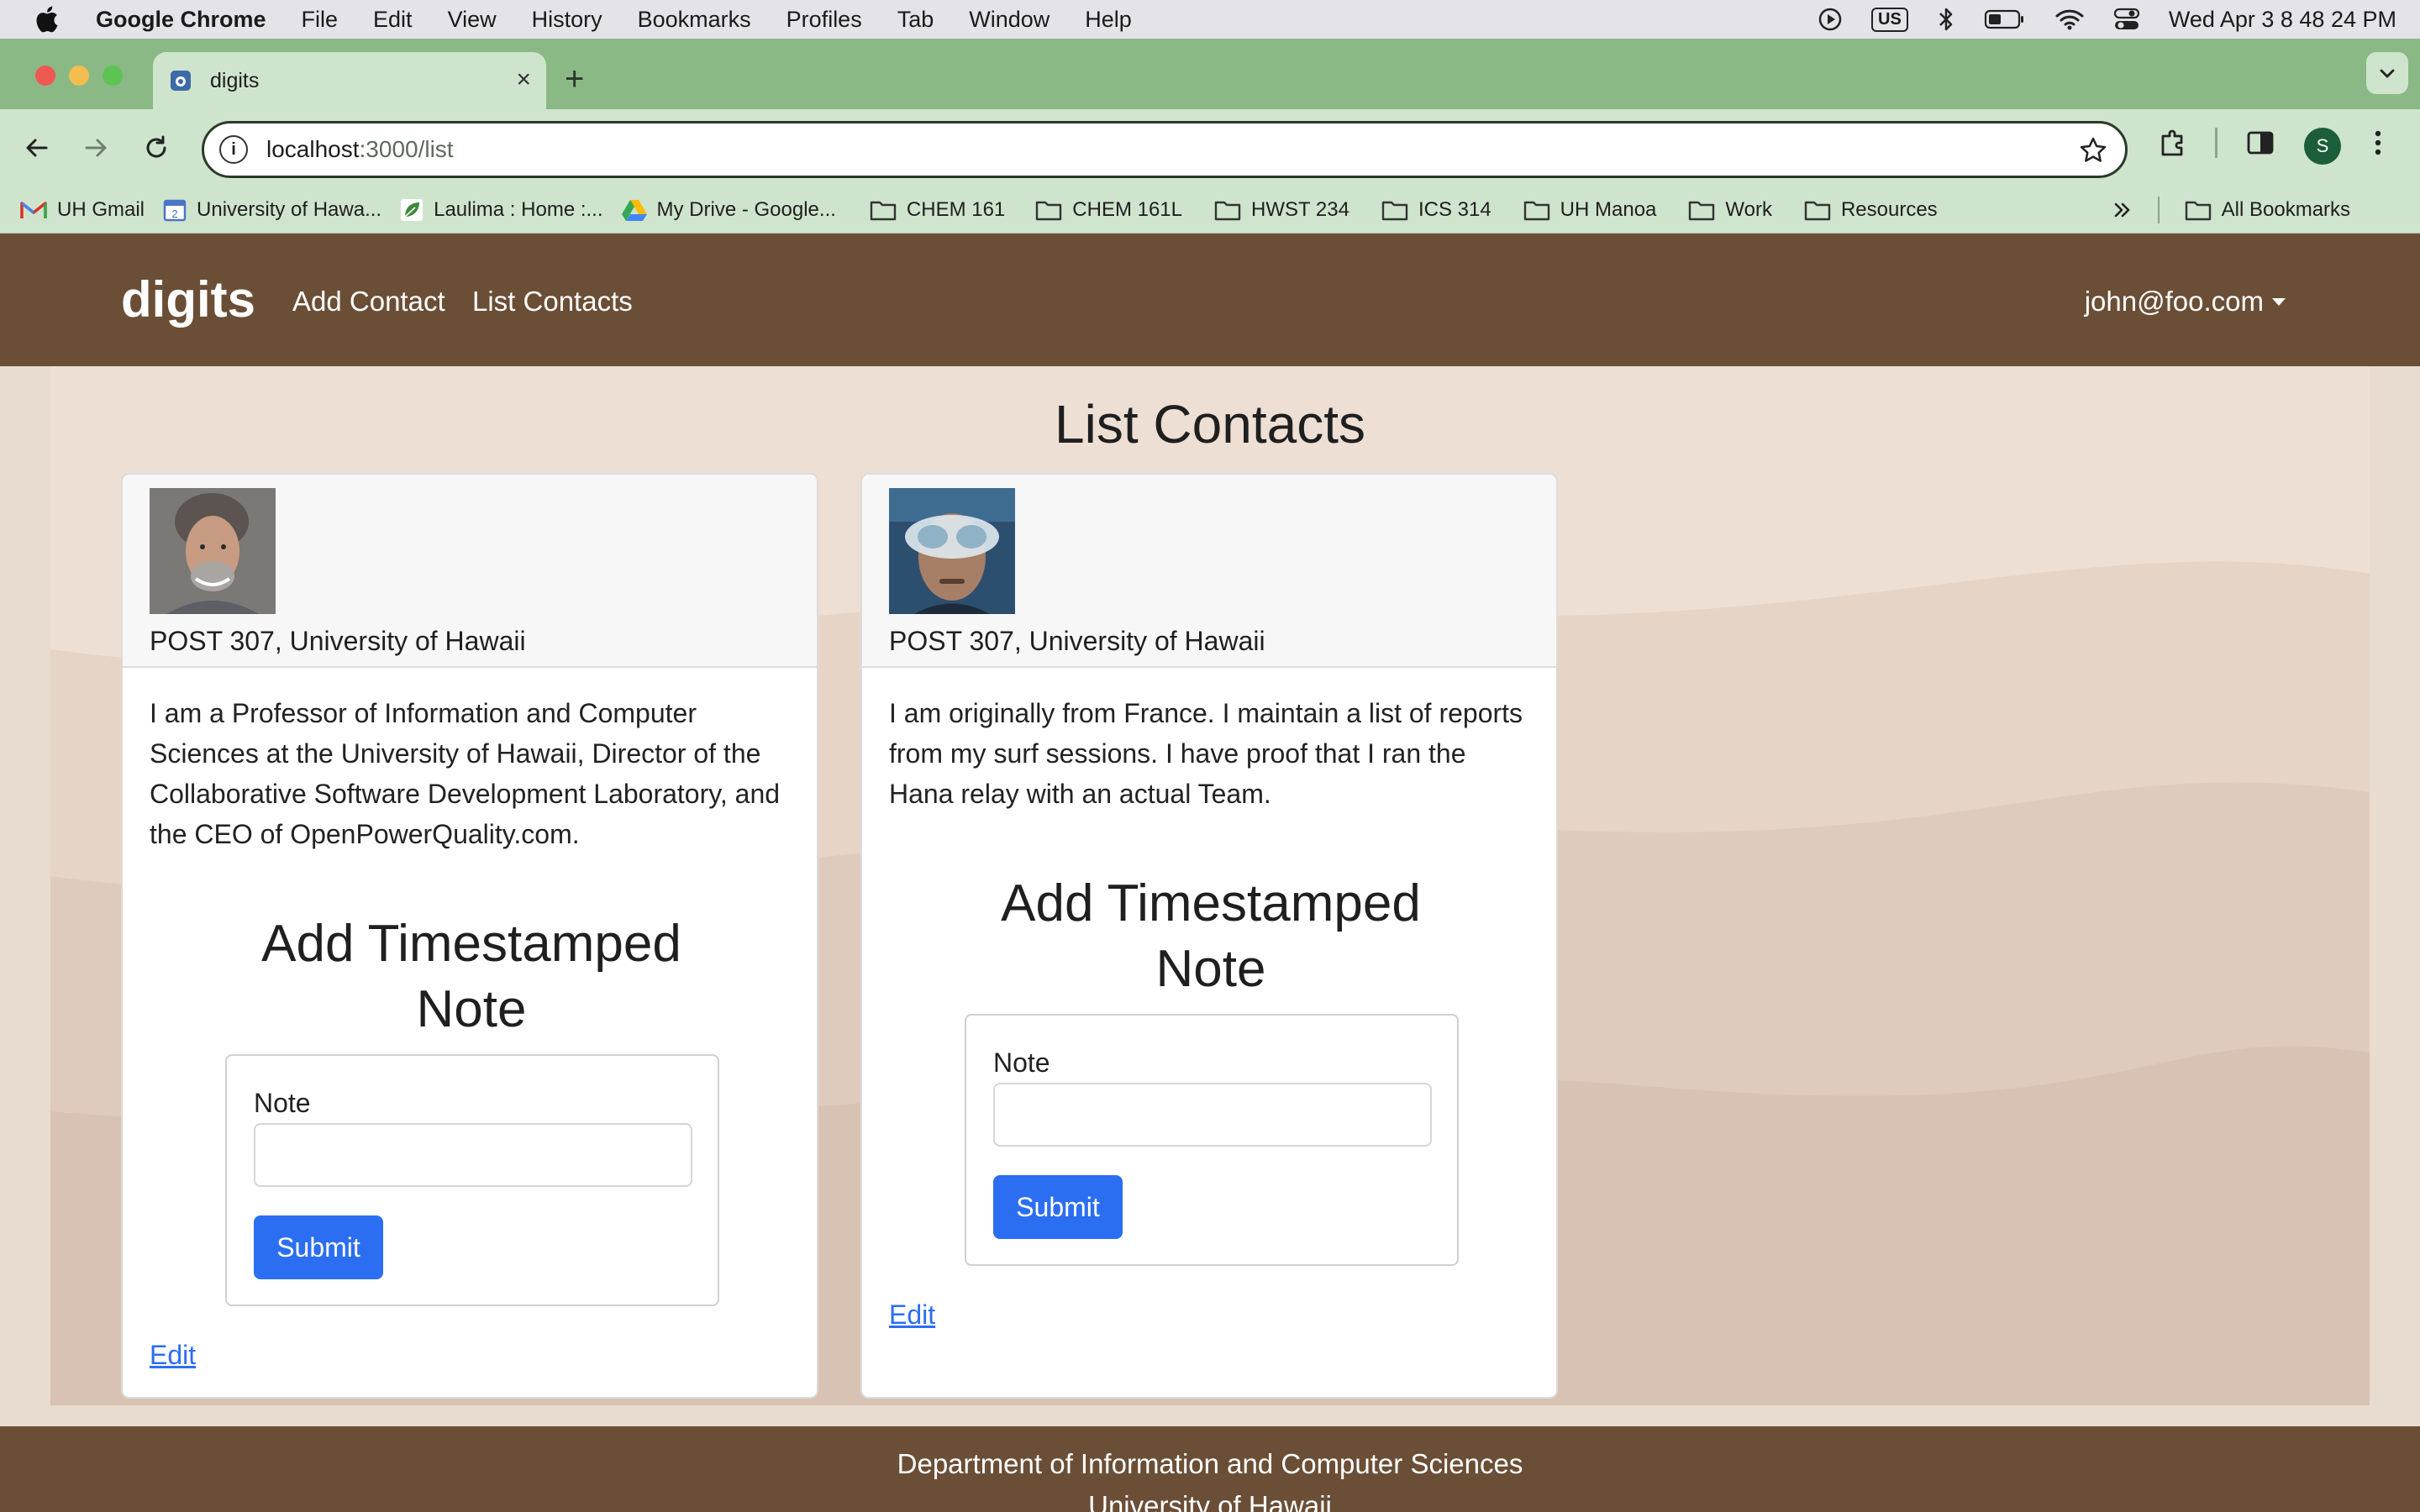 The height and width of the screenshot is (1512, 2420). I want to click on caret-down-icon, so click(2279, 301).